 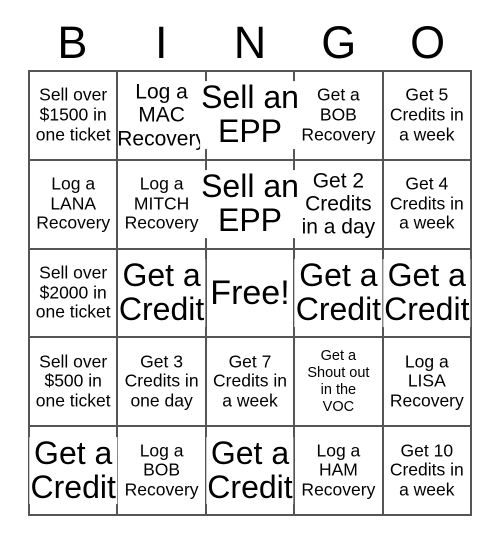 I want to click on bingo-cell-r3c1: Sell over $2000 in one ticket, so click(x=74, y=294).